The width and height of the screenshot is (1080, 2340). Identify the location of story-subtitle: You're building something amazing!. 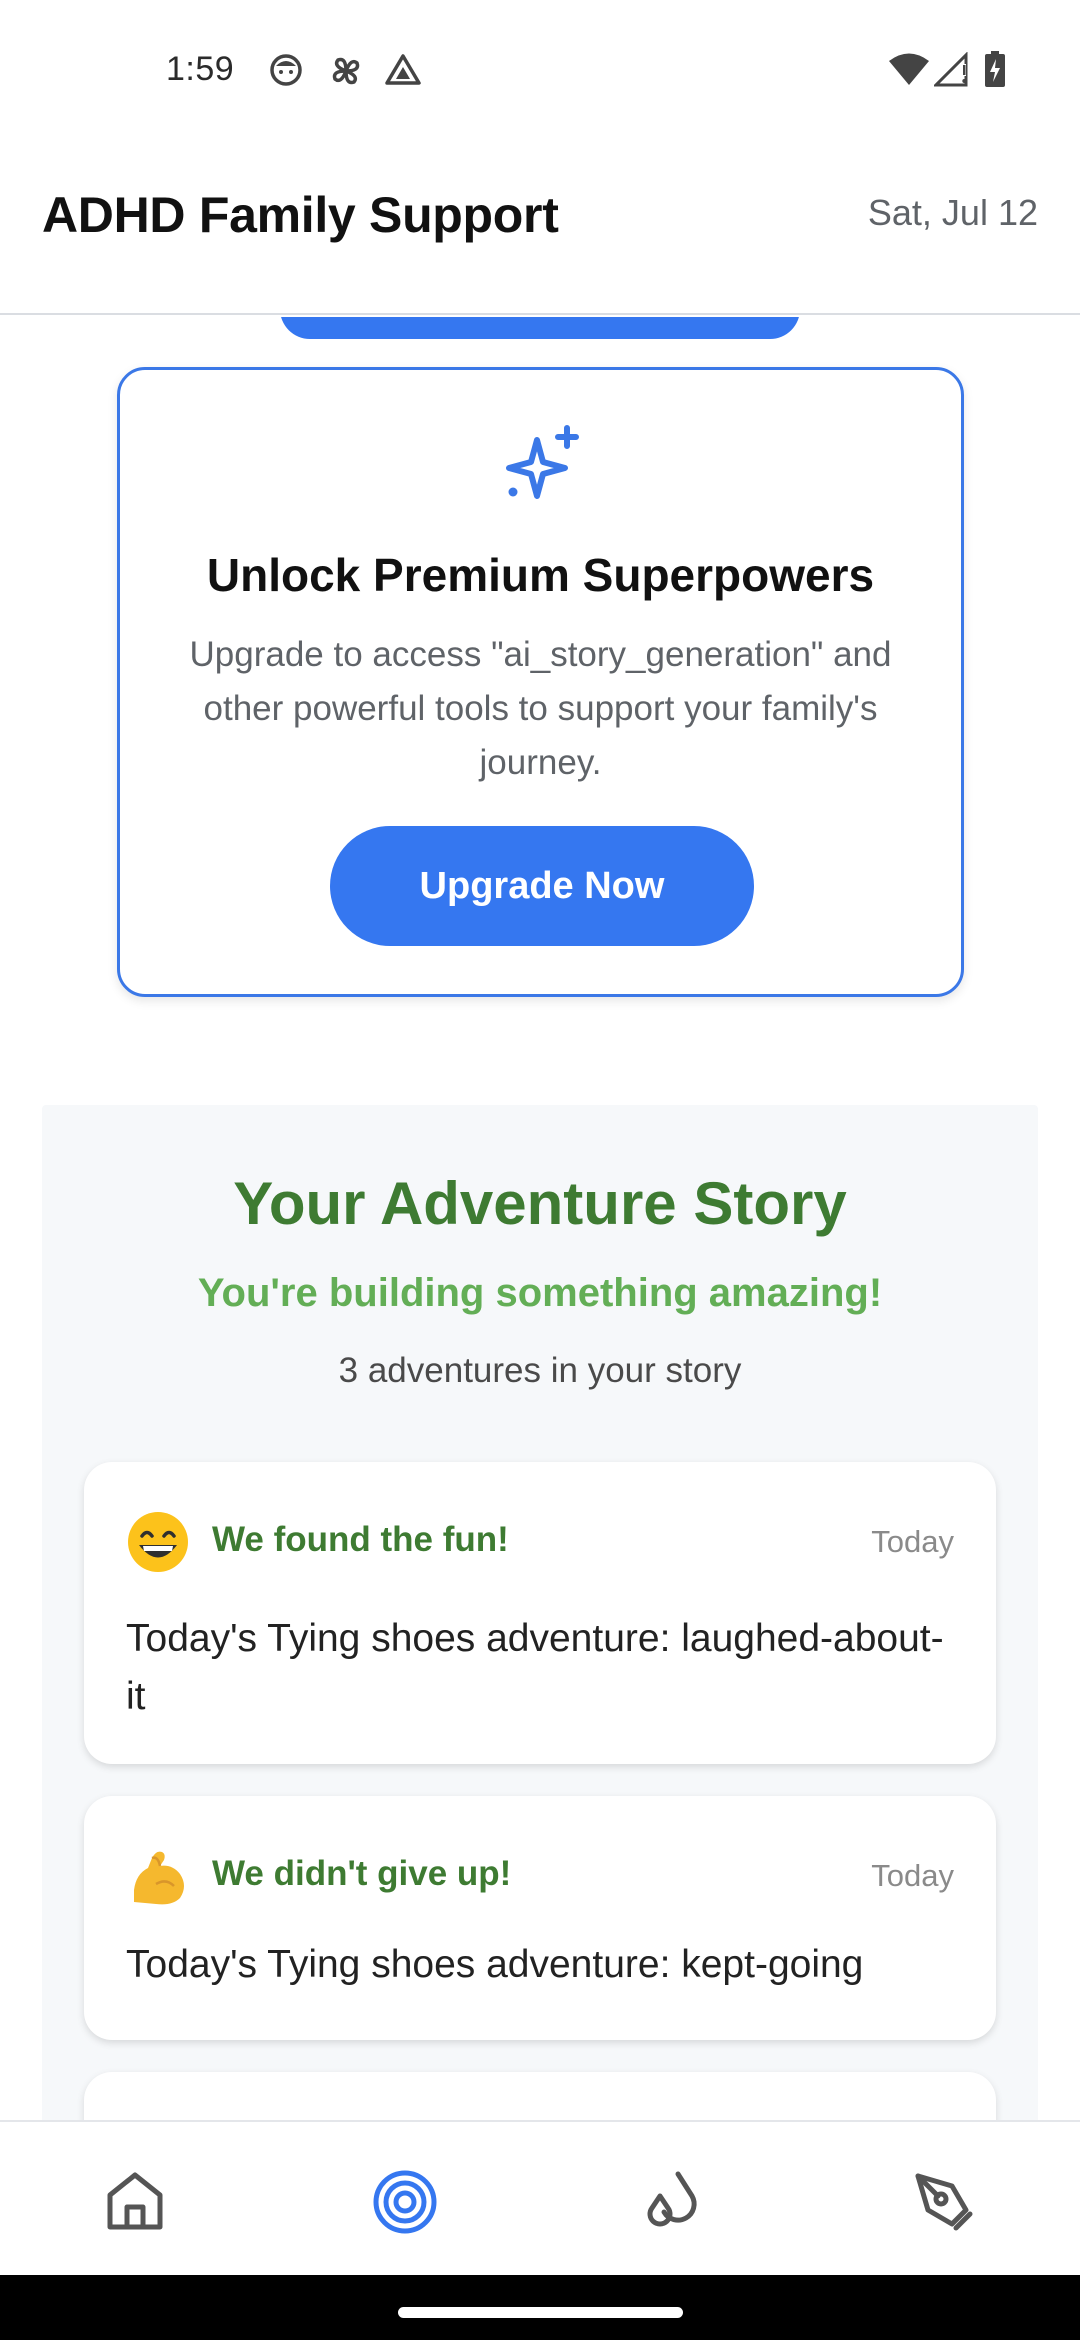
(540, 1293).